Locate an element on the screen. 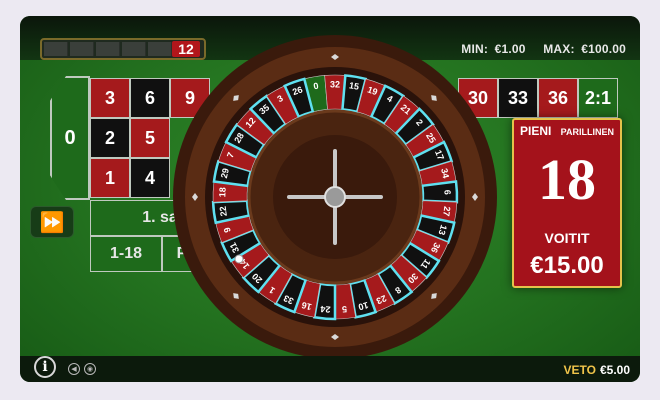 This screenshot has width=660, height=400. result-tags: PIENI PARILLINEN is located at coordinates (567, 131).